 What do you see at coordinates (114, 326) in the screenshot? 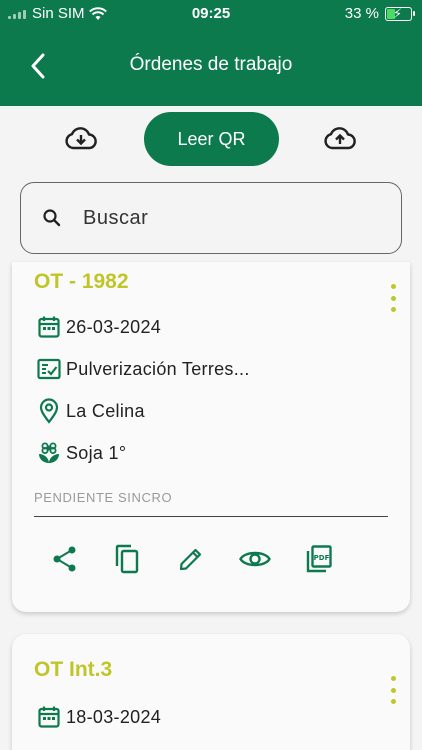
I see `order-date: 26-03-2024` at bounding box center [114, 326].